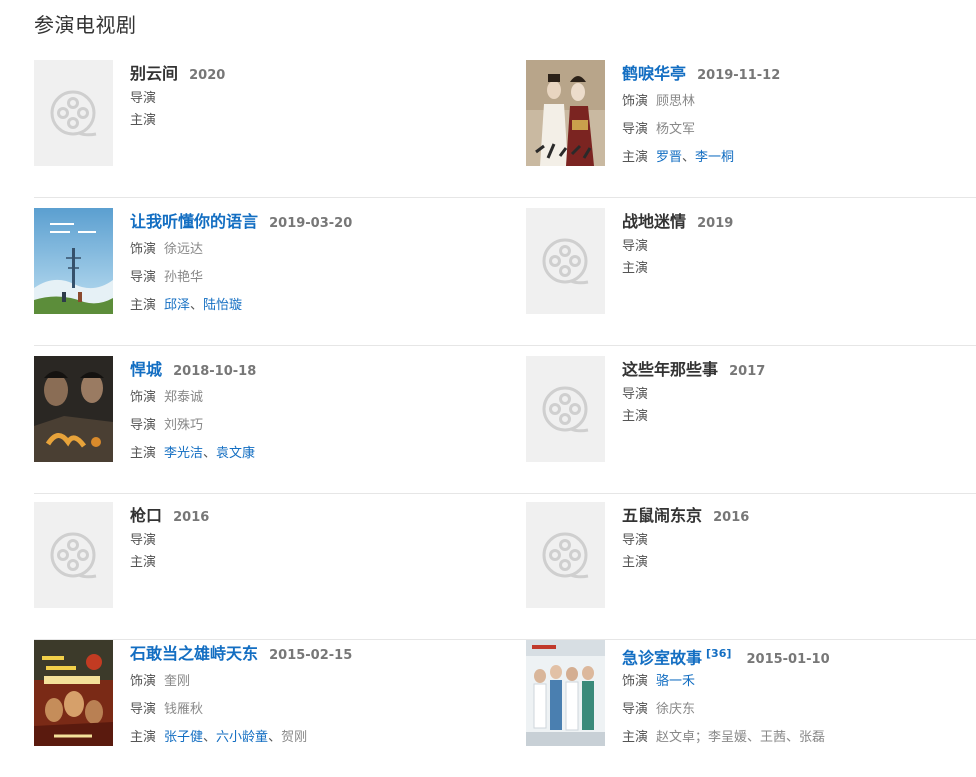 The image size is (976, 777). Describe the element at coordinates (183, 453) in the screenshot. I see `cast-link: 李光洁` at that location.